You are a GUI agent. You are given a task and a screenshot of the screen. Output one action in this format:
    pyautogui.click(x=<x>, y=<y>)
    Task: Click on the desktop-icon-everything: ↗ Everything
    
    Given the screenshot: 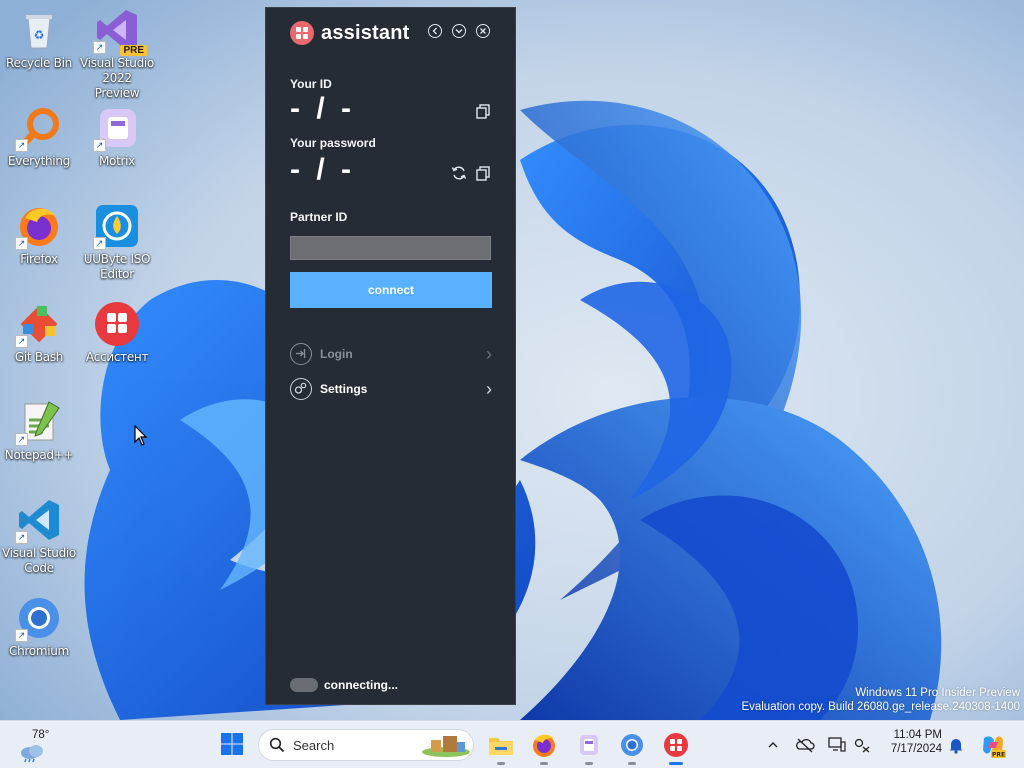 What is the action you would take?
    pyautogui.click(x=39, y=136)
    